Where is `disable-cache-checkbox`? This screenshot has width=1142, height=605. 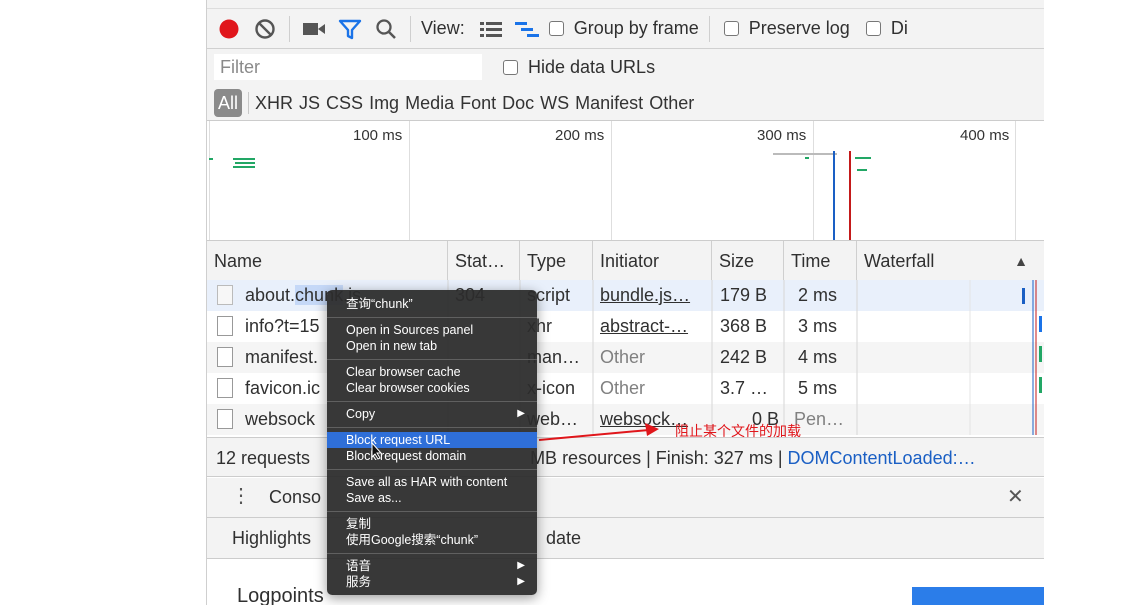 disable-cache-checkbox is located at coordinates (873, 28).